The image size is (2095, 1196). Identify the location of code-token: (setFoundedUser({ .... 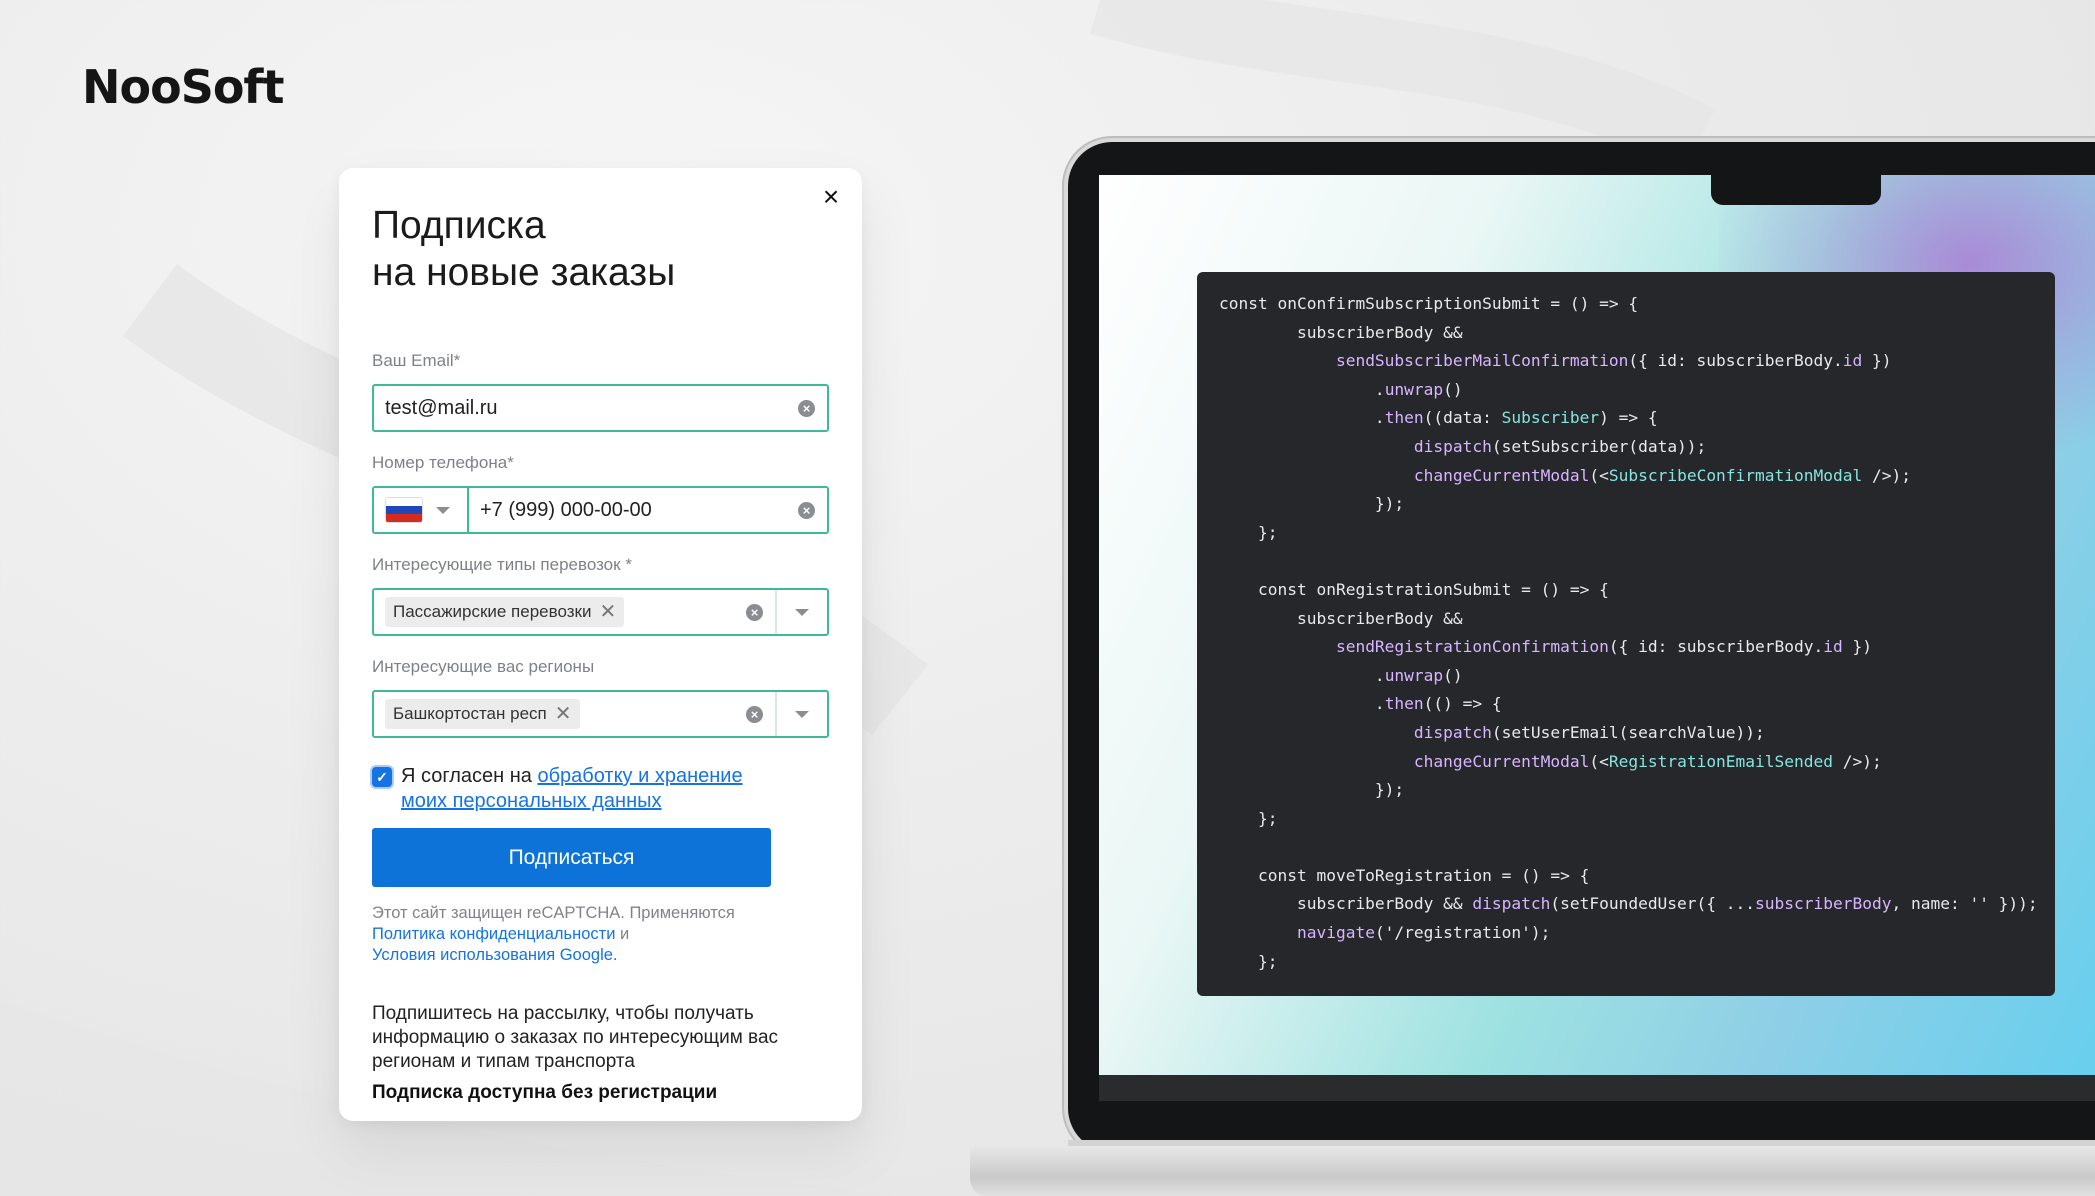
(1653, 904).